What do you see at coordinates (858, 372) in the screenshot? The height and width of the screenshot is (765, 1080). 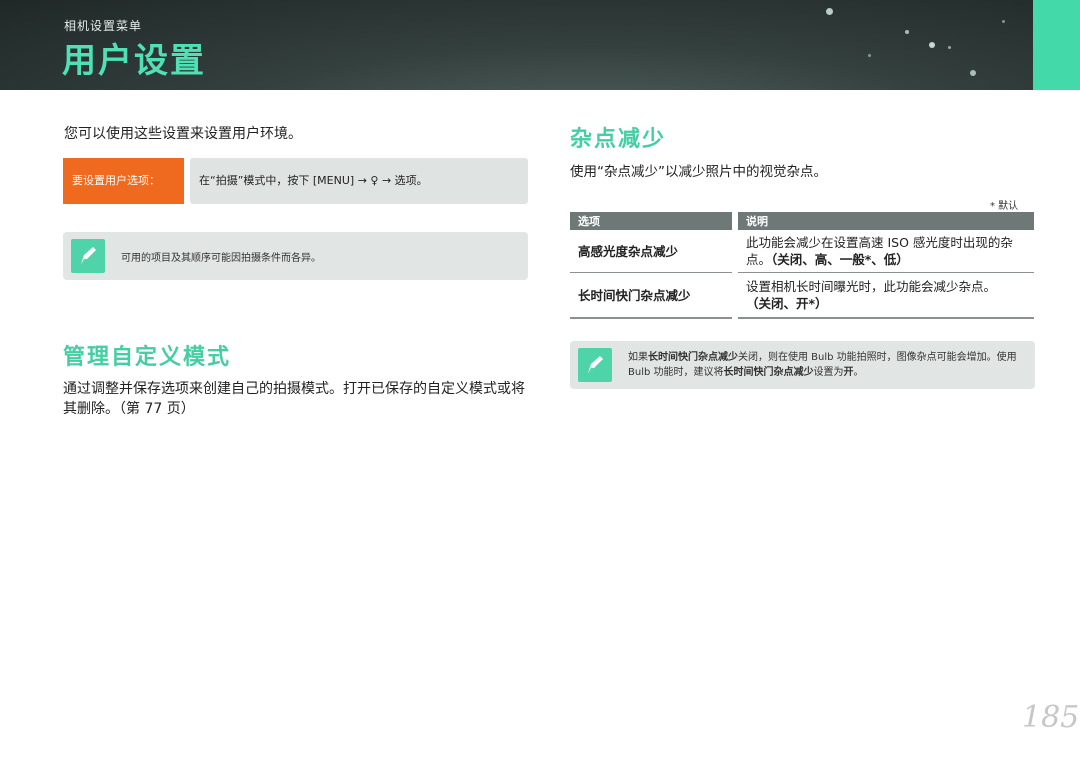 I see `note-text-part: 。` at bounding box center [858, 372].